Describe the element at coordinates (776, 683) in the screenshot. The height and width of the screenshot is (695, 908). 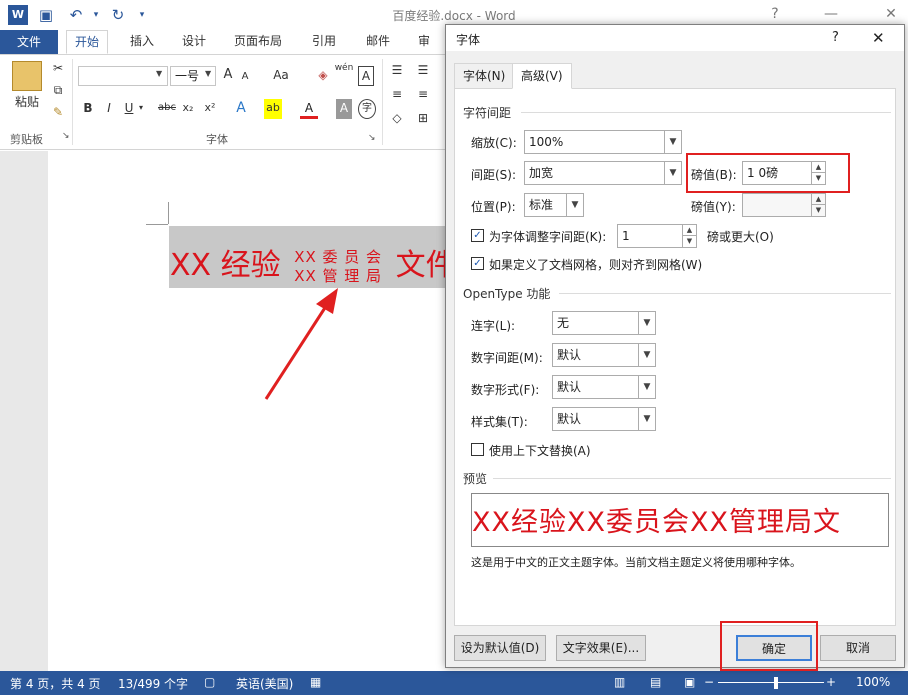
I see `zoom-slider-thumb` at that location.